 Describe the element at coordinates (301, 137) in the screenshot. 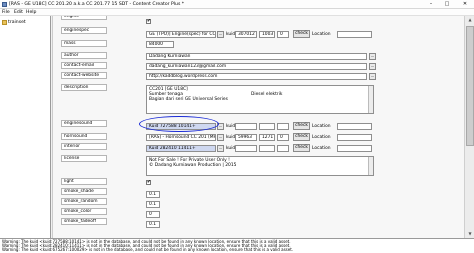

I see `hornsound-check-button: check` at that location.